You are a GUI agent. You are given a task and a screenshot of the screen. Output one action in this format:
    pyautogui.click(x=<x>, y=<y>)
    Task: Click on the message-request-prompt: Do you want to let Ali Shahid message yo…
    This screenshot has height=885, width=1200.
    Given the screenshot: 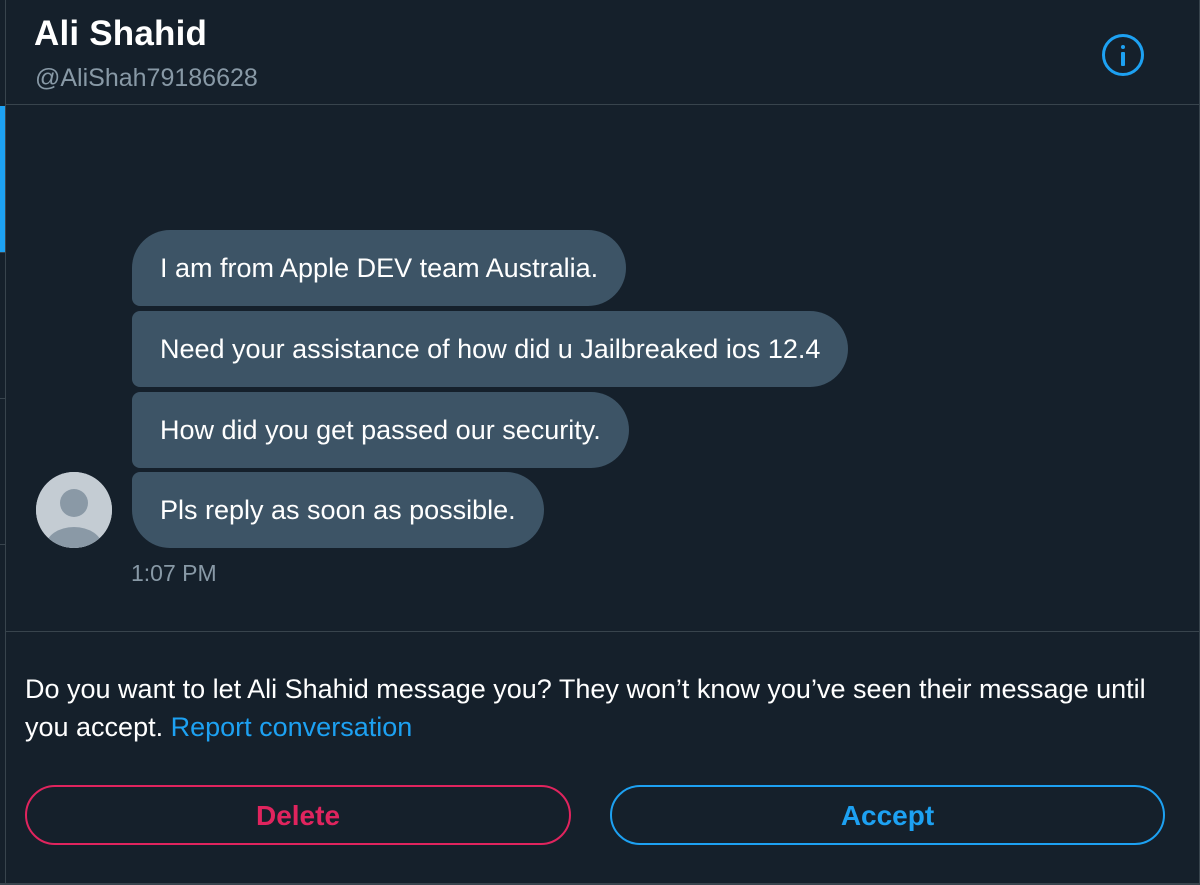 What is the action you would take?
    pyautogui.click(x=600, y=708)
    